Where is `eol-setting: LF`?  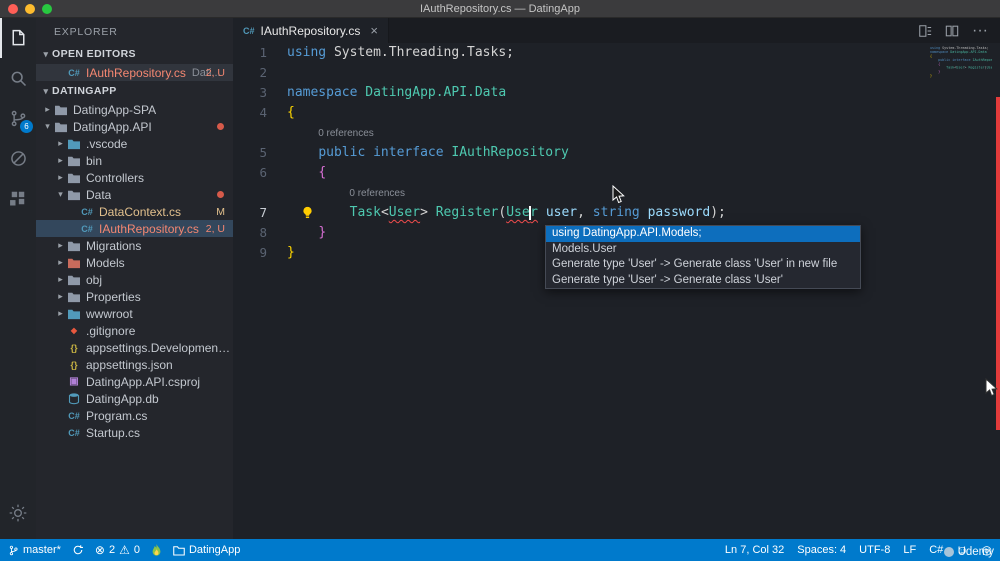 eol-setting: LF is located at coordinates (909, 550).